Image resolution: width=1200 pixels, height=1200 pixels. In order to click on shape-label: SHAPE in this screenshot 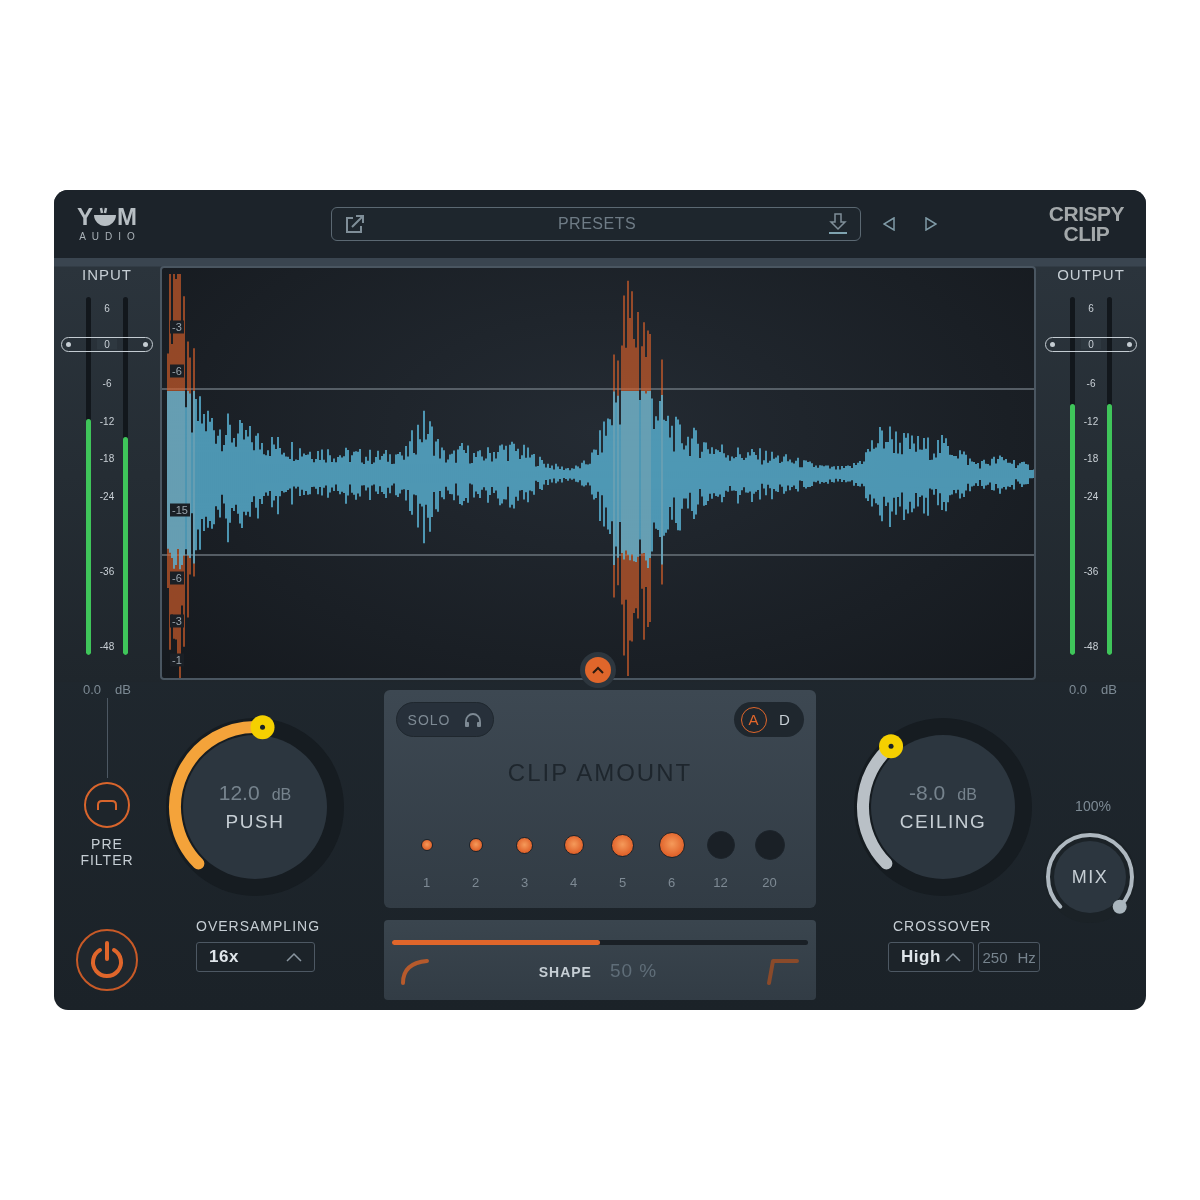, I will do `click(565, 972)`.